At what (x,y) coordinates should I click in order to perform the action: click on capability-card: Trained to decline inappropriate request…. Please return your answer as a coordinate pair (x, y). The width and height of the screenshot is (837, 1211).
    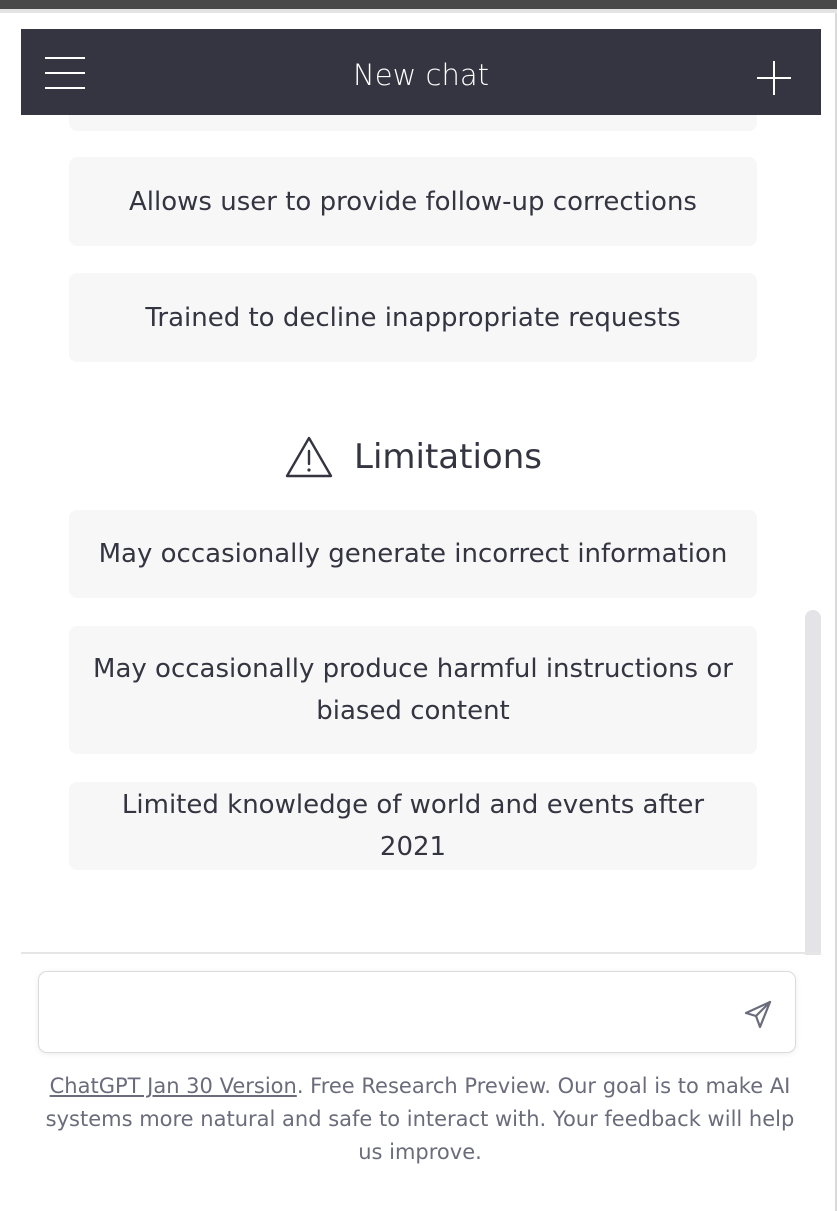
    Looking at the image, I should click on (413, 317).